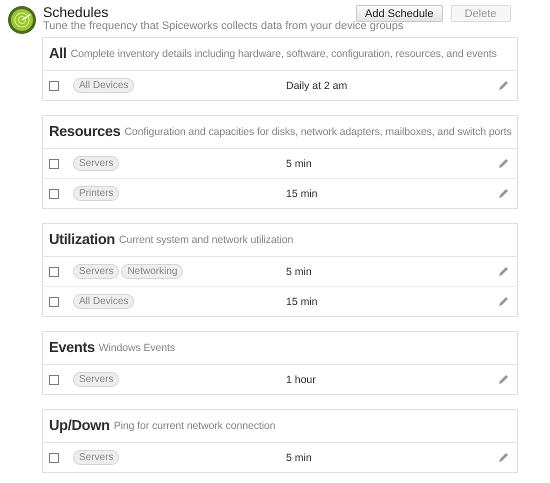 This screenshot has height=483, width=550. Describe the element at coordinates (22, 20) in the screenshot. I see `radar-icon` at that location.